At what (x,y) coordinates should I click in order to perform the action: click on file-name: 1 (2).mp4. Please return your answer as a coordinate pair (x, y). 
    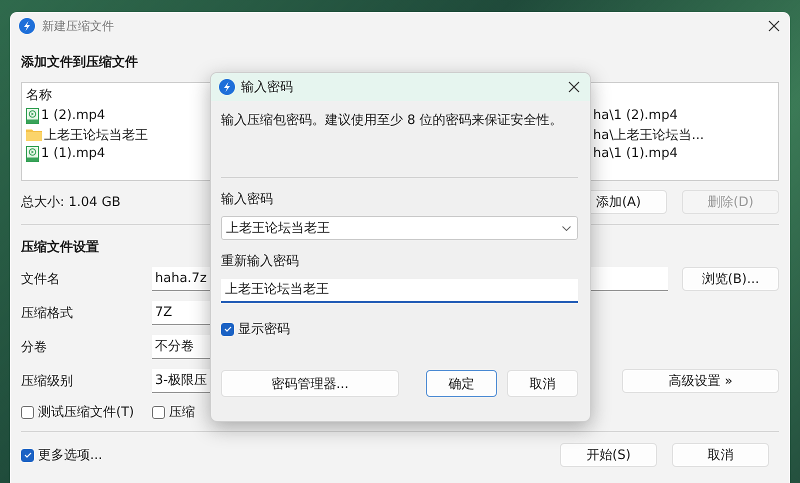
    Looking at the image, I should click on (73, 115).